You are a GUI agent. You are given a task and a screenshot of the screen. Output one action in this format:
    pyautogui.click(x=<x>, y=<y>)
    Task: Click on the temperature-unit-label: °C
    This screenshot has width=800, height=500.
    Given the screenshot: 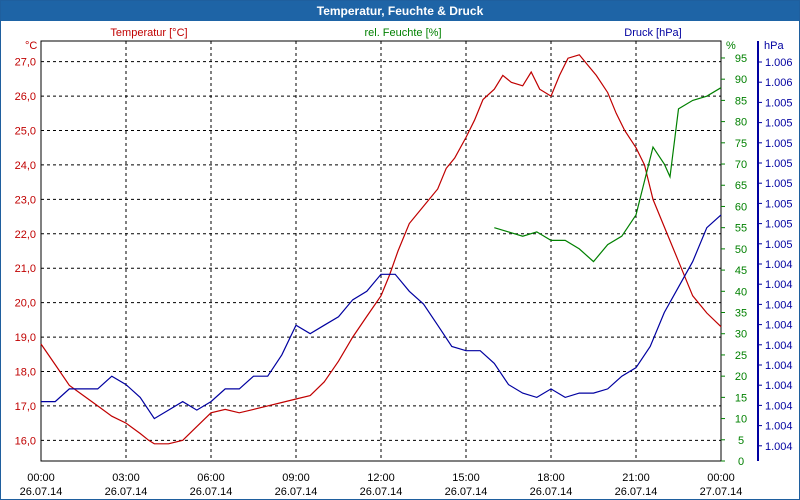 What is the action you would take?
    pyautogui.click(x=31, y=46)
    